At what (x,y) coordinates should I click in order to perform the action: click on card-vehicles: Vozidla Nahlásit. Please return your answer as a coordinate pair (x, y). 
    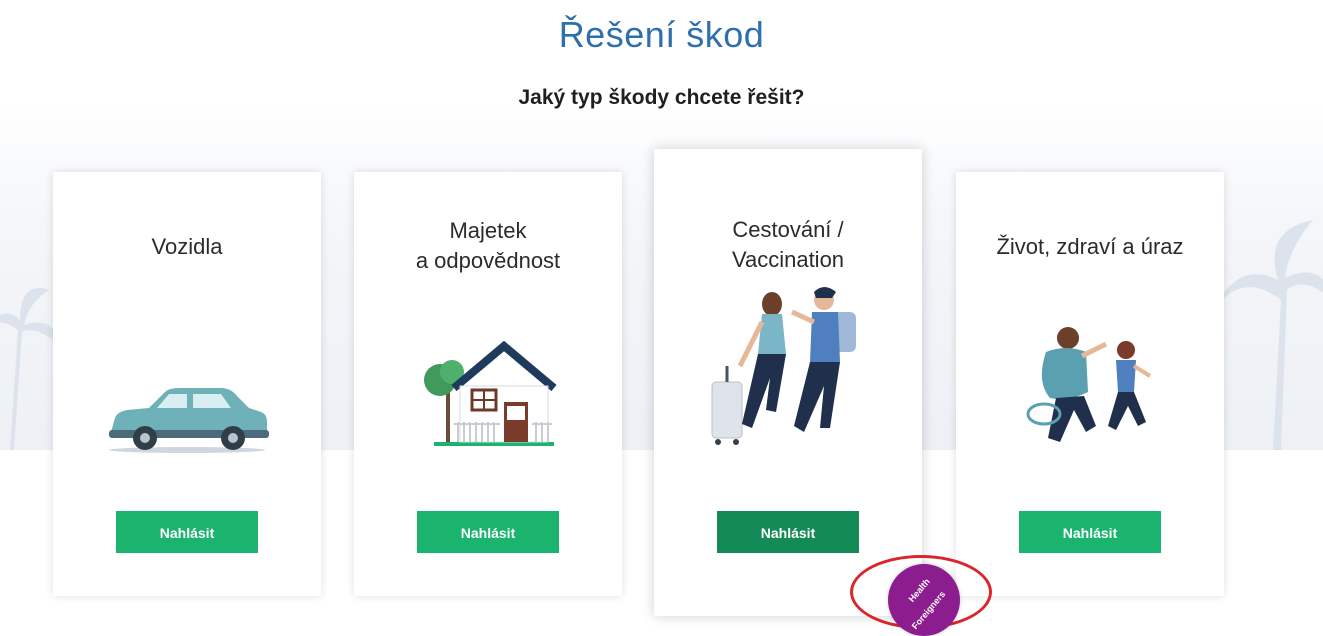
    Looking at the image, I should click on (187, 384).